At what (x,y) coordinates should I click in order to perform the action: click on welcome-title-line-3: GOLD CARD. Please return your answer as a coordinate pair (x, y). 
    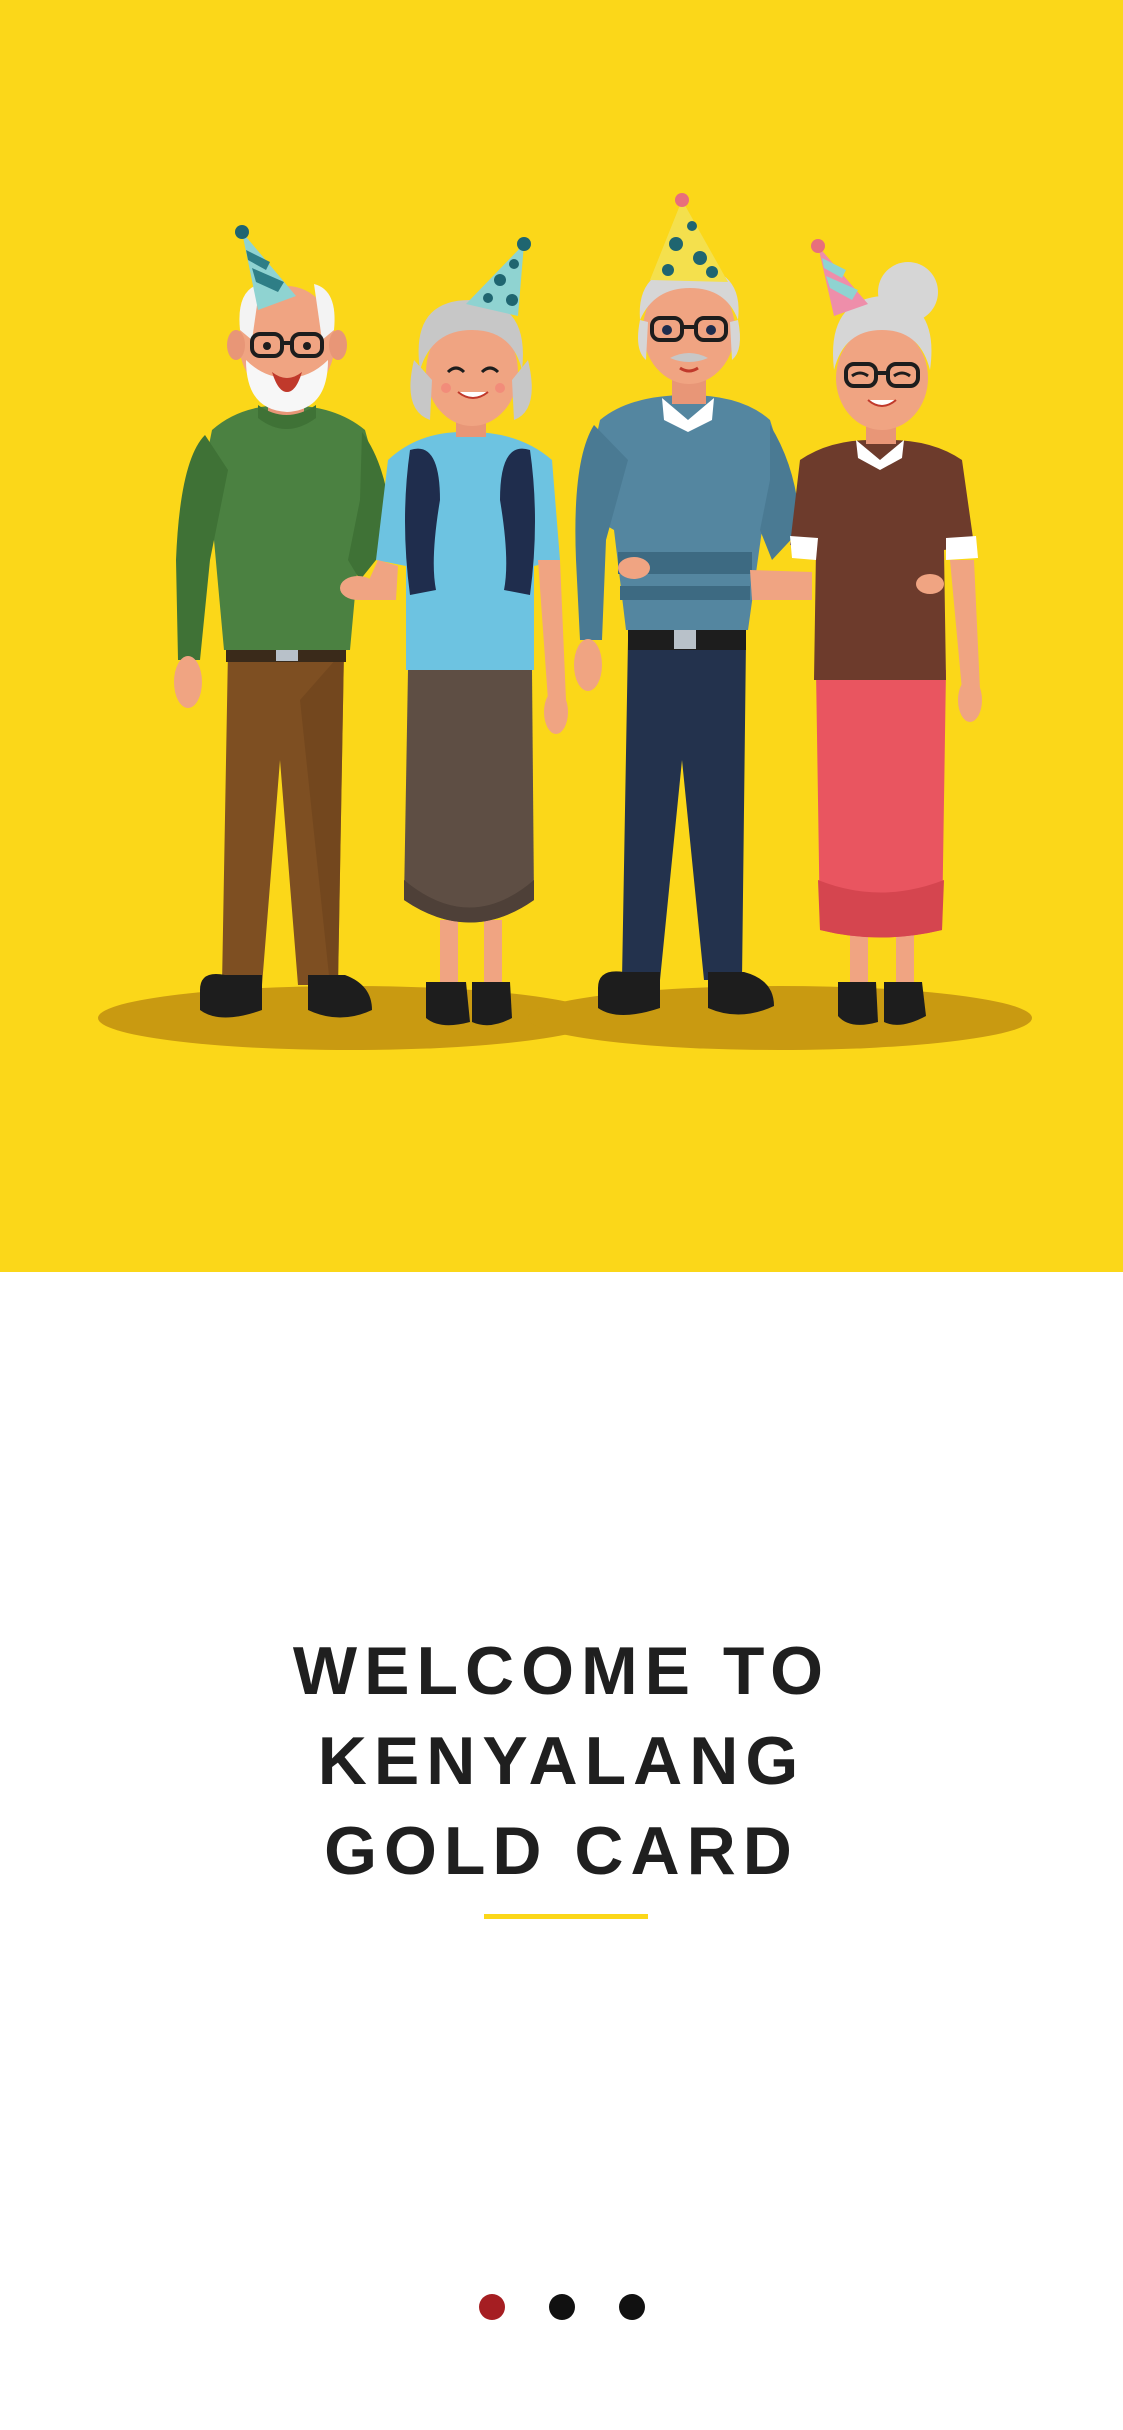
    Looking at the image, I should click on (561, 1850).